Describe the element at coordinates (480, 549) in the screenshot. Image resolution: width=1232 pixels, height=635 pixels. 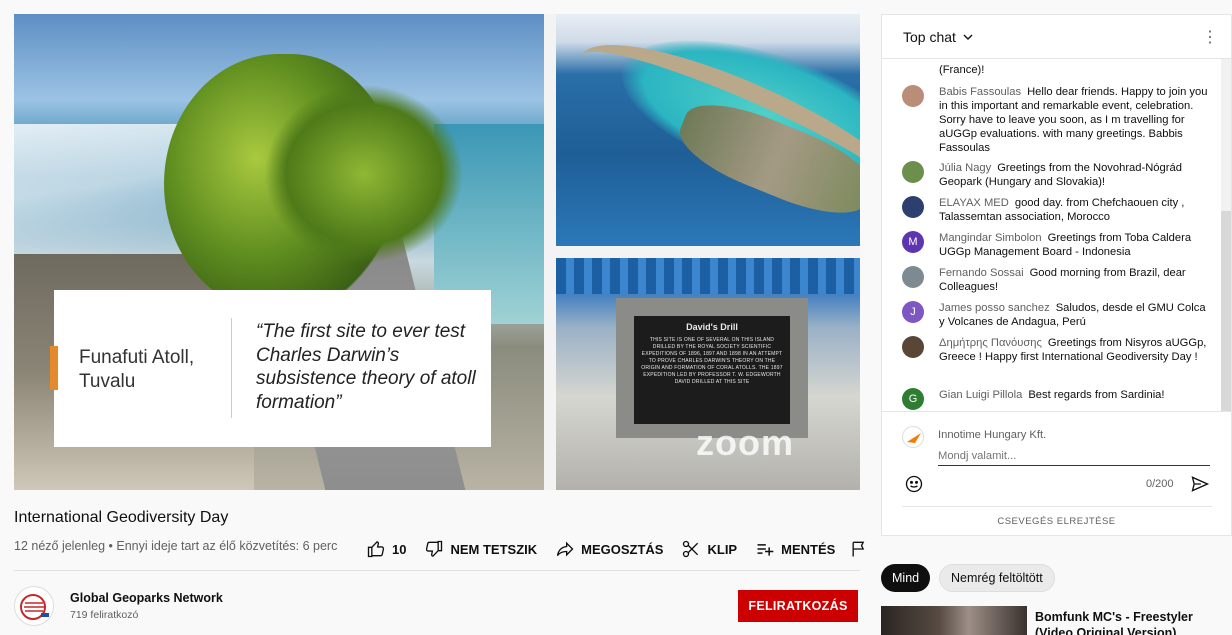
I see `dislike-button: NEM TETSZIK` at that location.